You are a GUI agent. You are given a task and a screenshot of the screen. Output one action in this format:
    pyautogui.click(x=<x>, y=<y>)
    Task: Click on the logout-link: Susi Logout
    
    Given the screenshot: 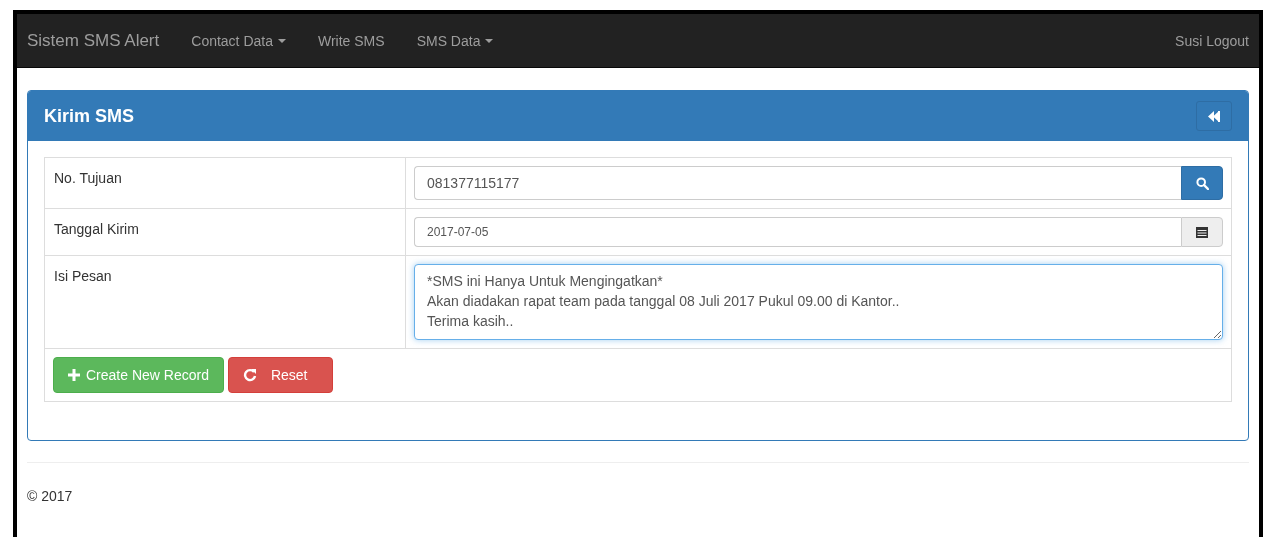 What is the action you would take?
    pyautogui.click(x=1204, y=40)
    